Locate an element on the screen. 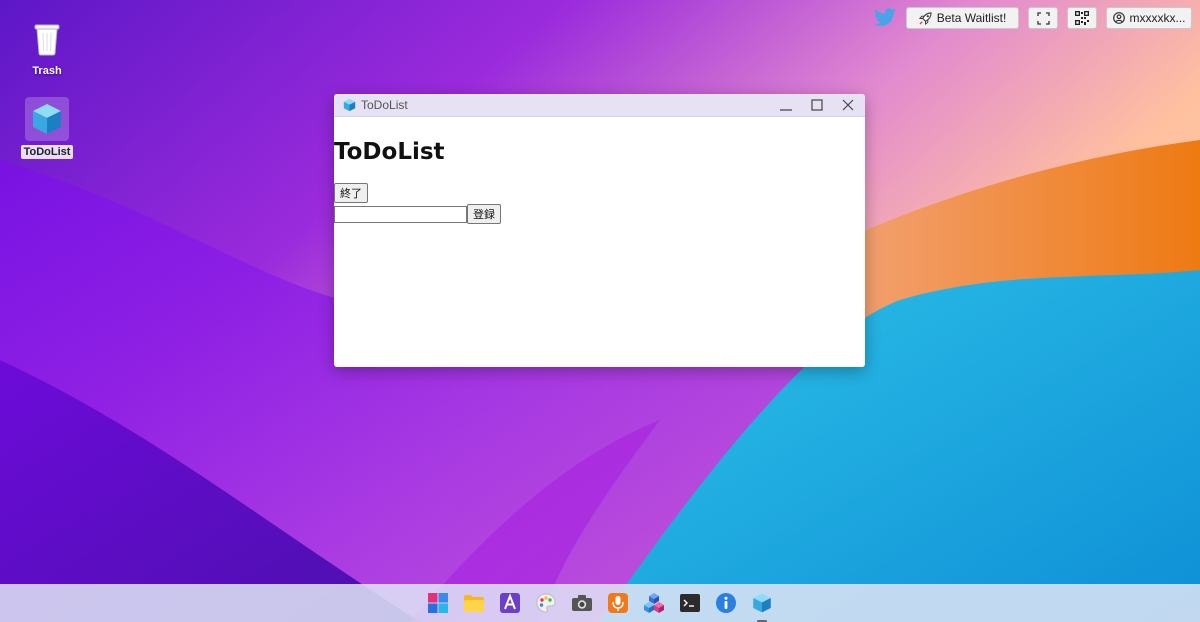  fullscreen-icon is located at coordinates (1043, 18).